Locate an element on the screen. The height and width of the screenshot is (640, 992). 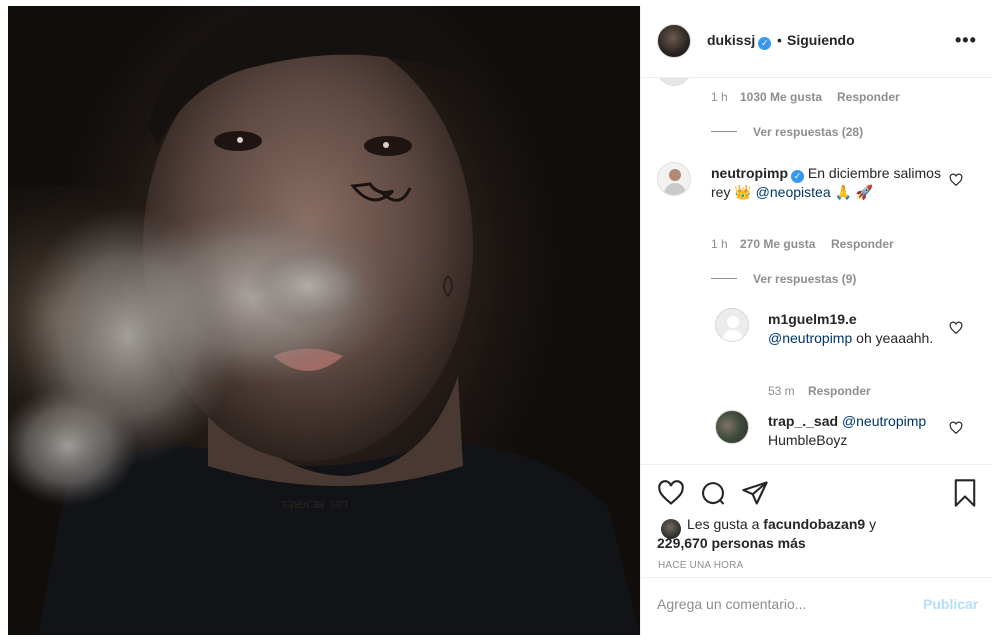
likes-count-text: 229,670 personas más is located at coordinates (731, 543).